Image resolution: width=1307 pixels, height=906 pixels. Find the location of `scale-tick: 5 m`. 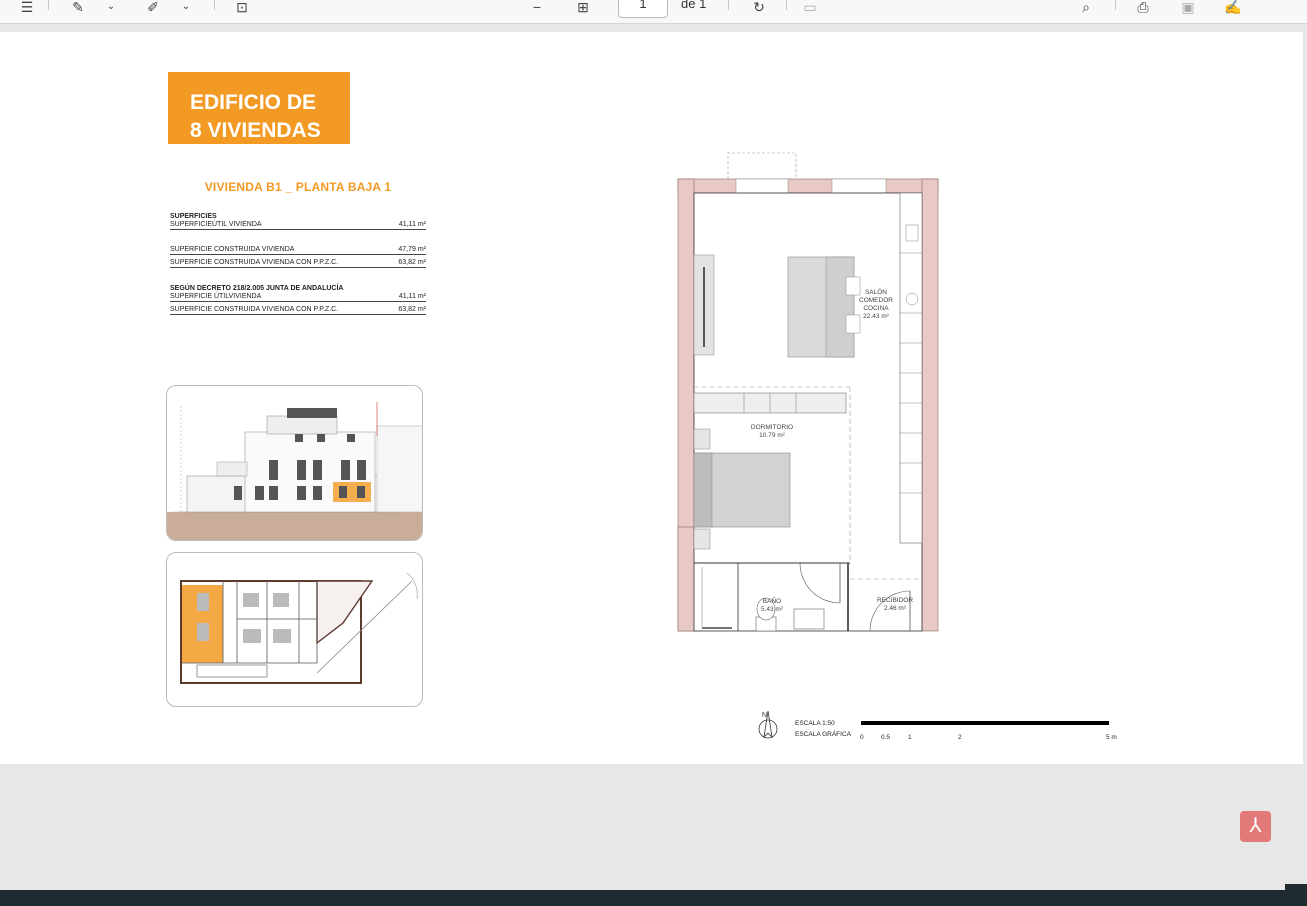

scale-tick: 5 m is located at coordinates (1111, 737).